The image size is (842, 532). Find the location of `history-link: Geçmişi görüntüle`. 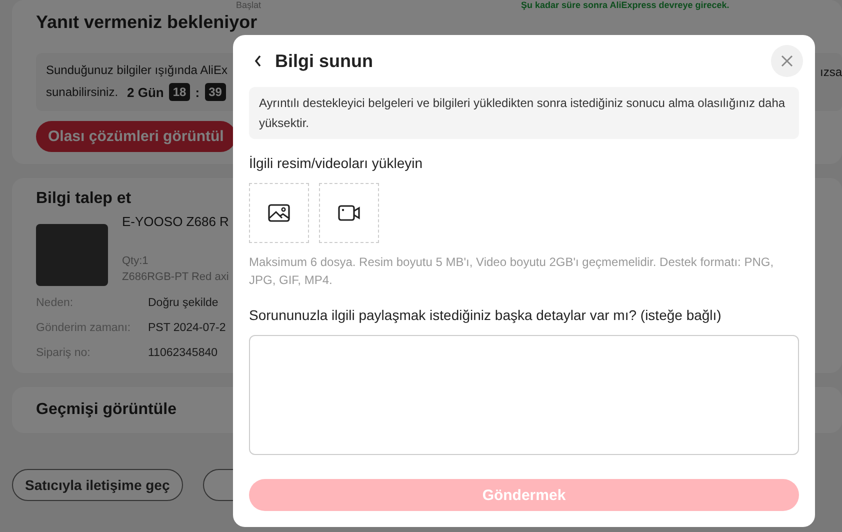

history-link: Geçmişi görüntüle is located at coordinates (106, 409).